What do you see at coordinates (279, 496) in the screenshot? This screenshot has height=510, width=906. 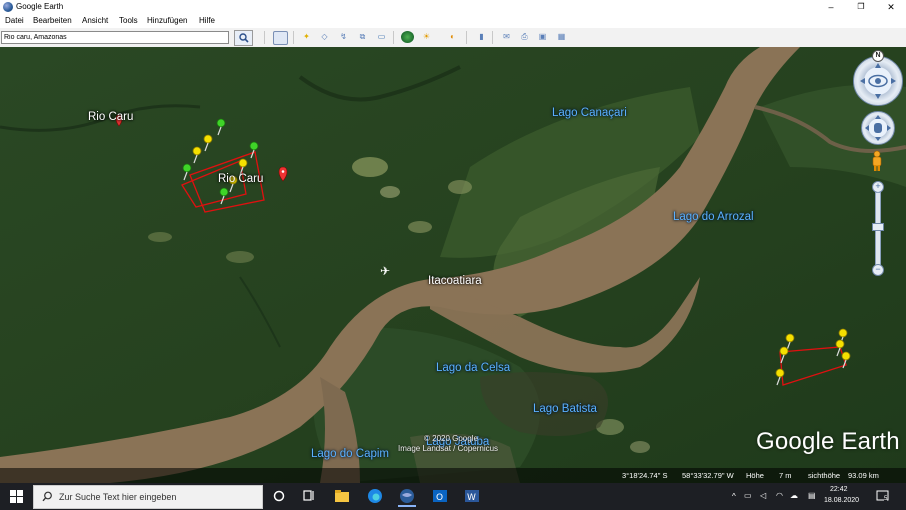 I see `cortana-icon` at bounding box center [279, 496].